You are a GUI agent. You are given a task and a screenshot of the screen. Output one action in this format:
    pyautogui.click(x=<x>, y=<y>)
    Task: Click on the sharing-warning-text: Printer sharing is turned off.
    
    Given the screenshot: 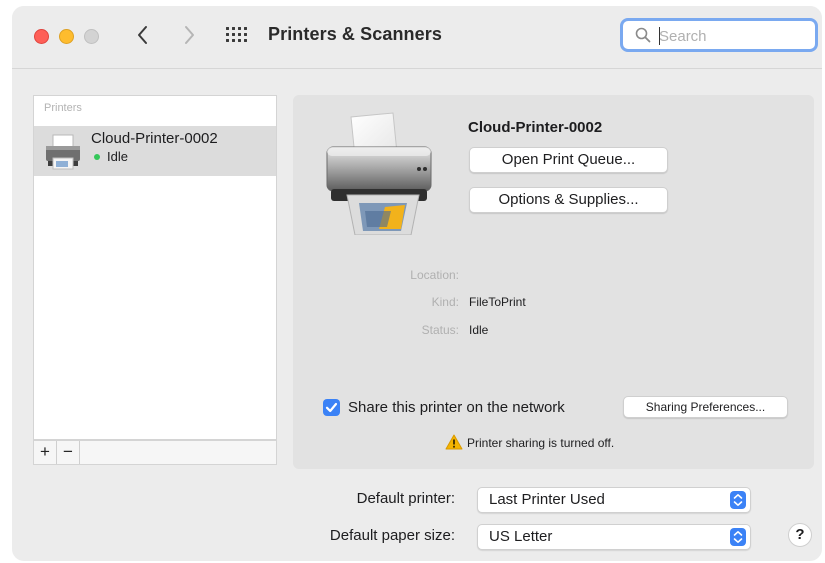 What is the action you would take?
    pyautogui.click(x=541, y=443)
    